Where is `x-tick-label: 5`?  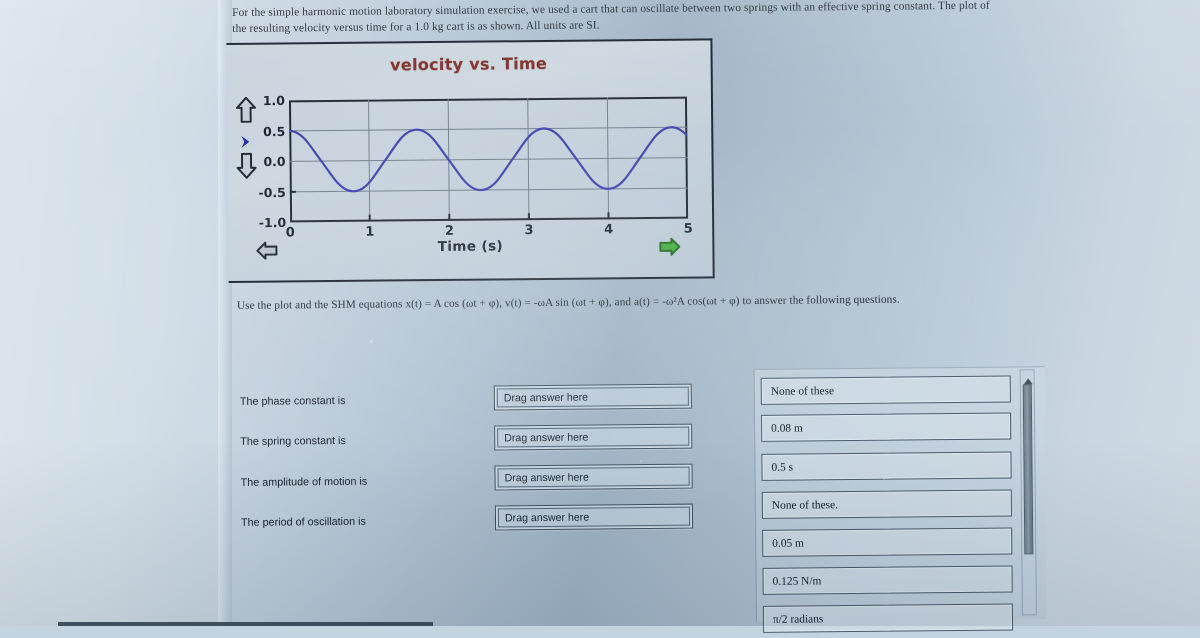 x-tick-label: 5 is located at coordinates (688, 229).